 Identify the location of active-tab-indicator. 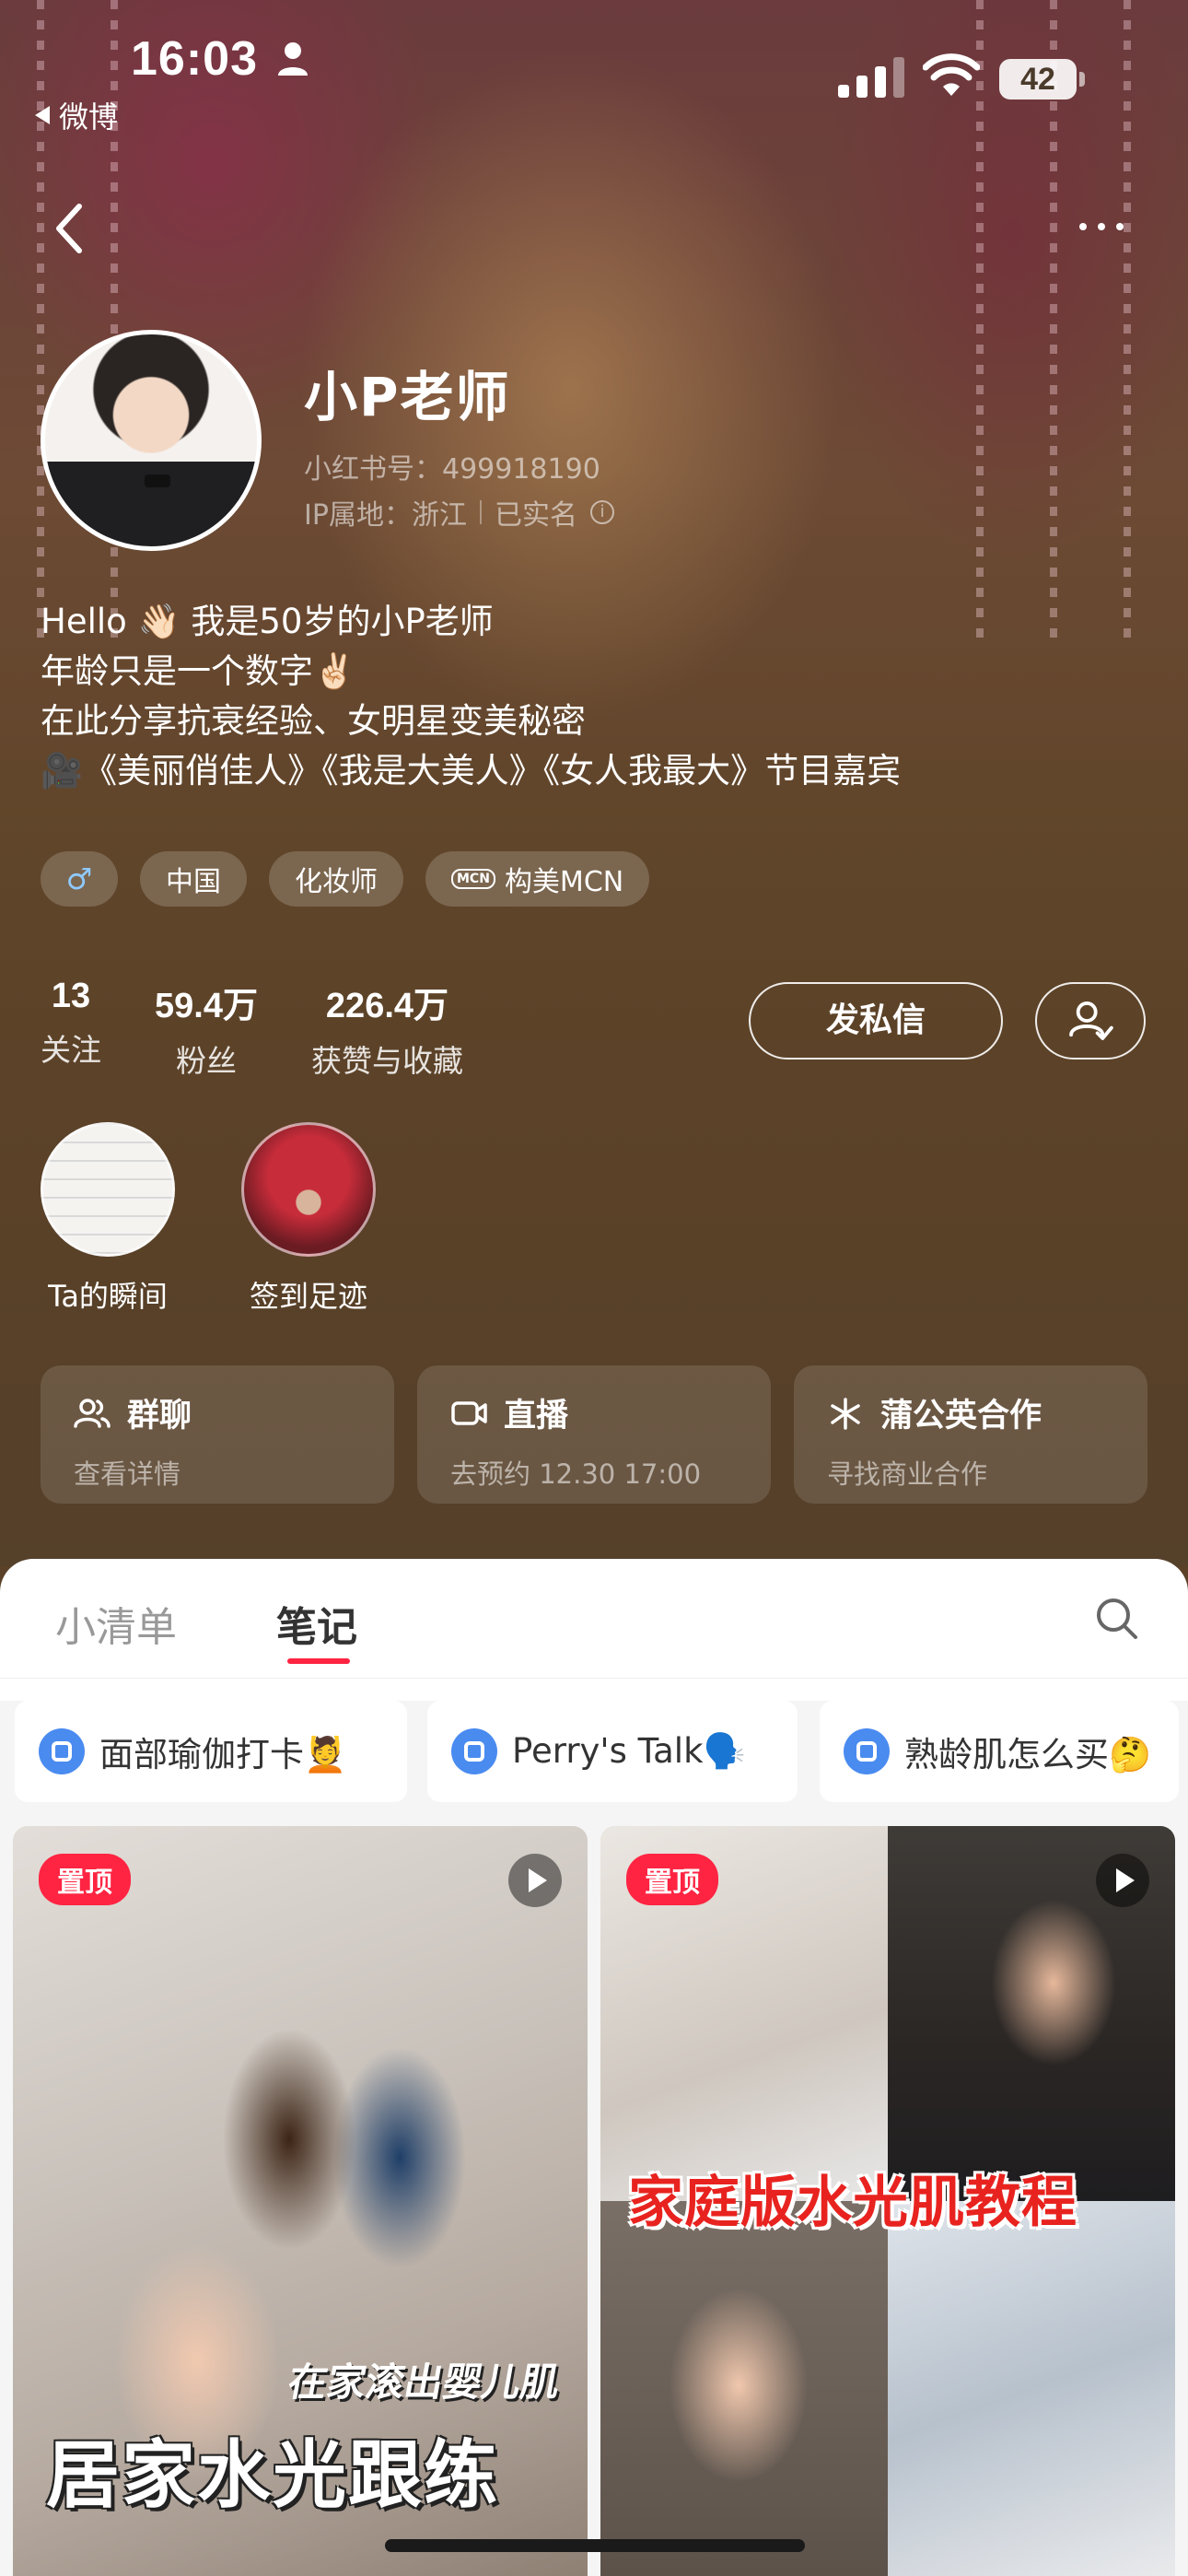
(318, 1661).